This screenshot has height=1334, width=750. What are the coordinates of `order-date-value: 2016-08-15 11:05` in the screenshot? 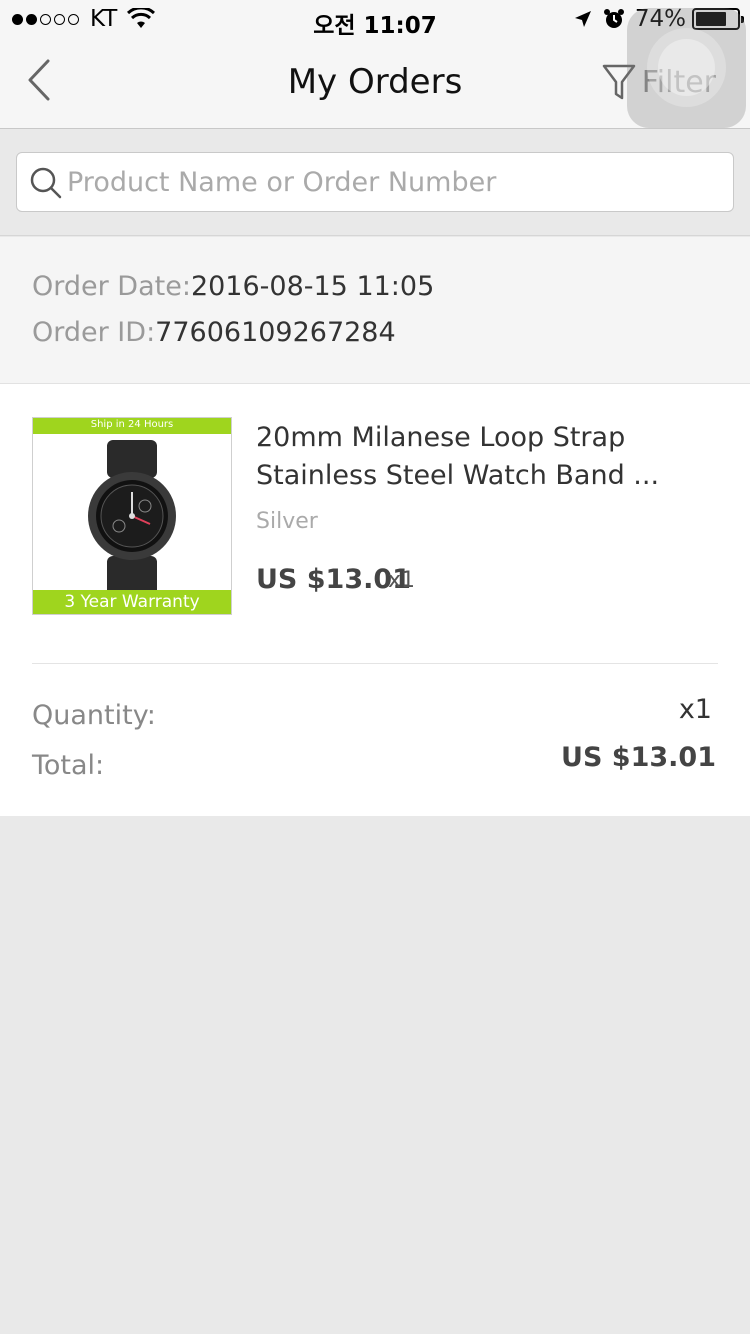 It's located at (312, 286).